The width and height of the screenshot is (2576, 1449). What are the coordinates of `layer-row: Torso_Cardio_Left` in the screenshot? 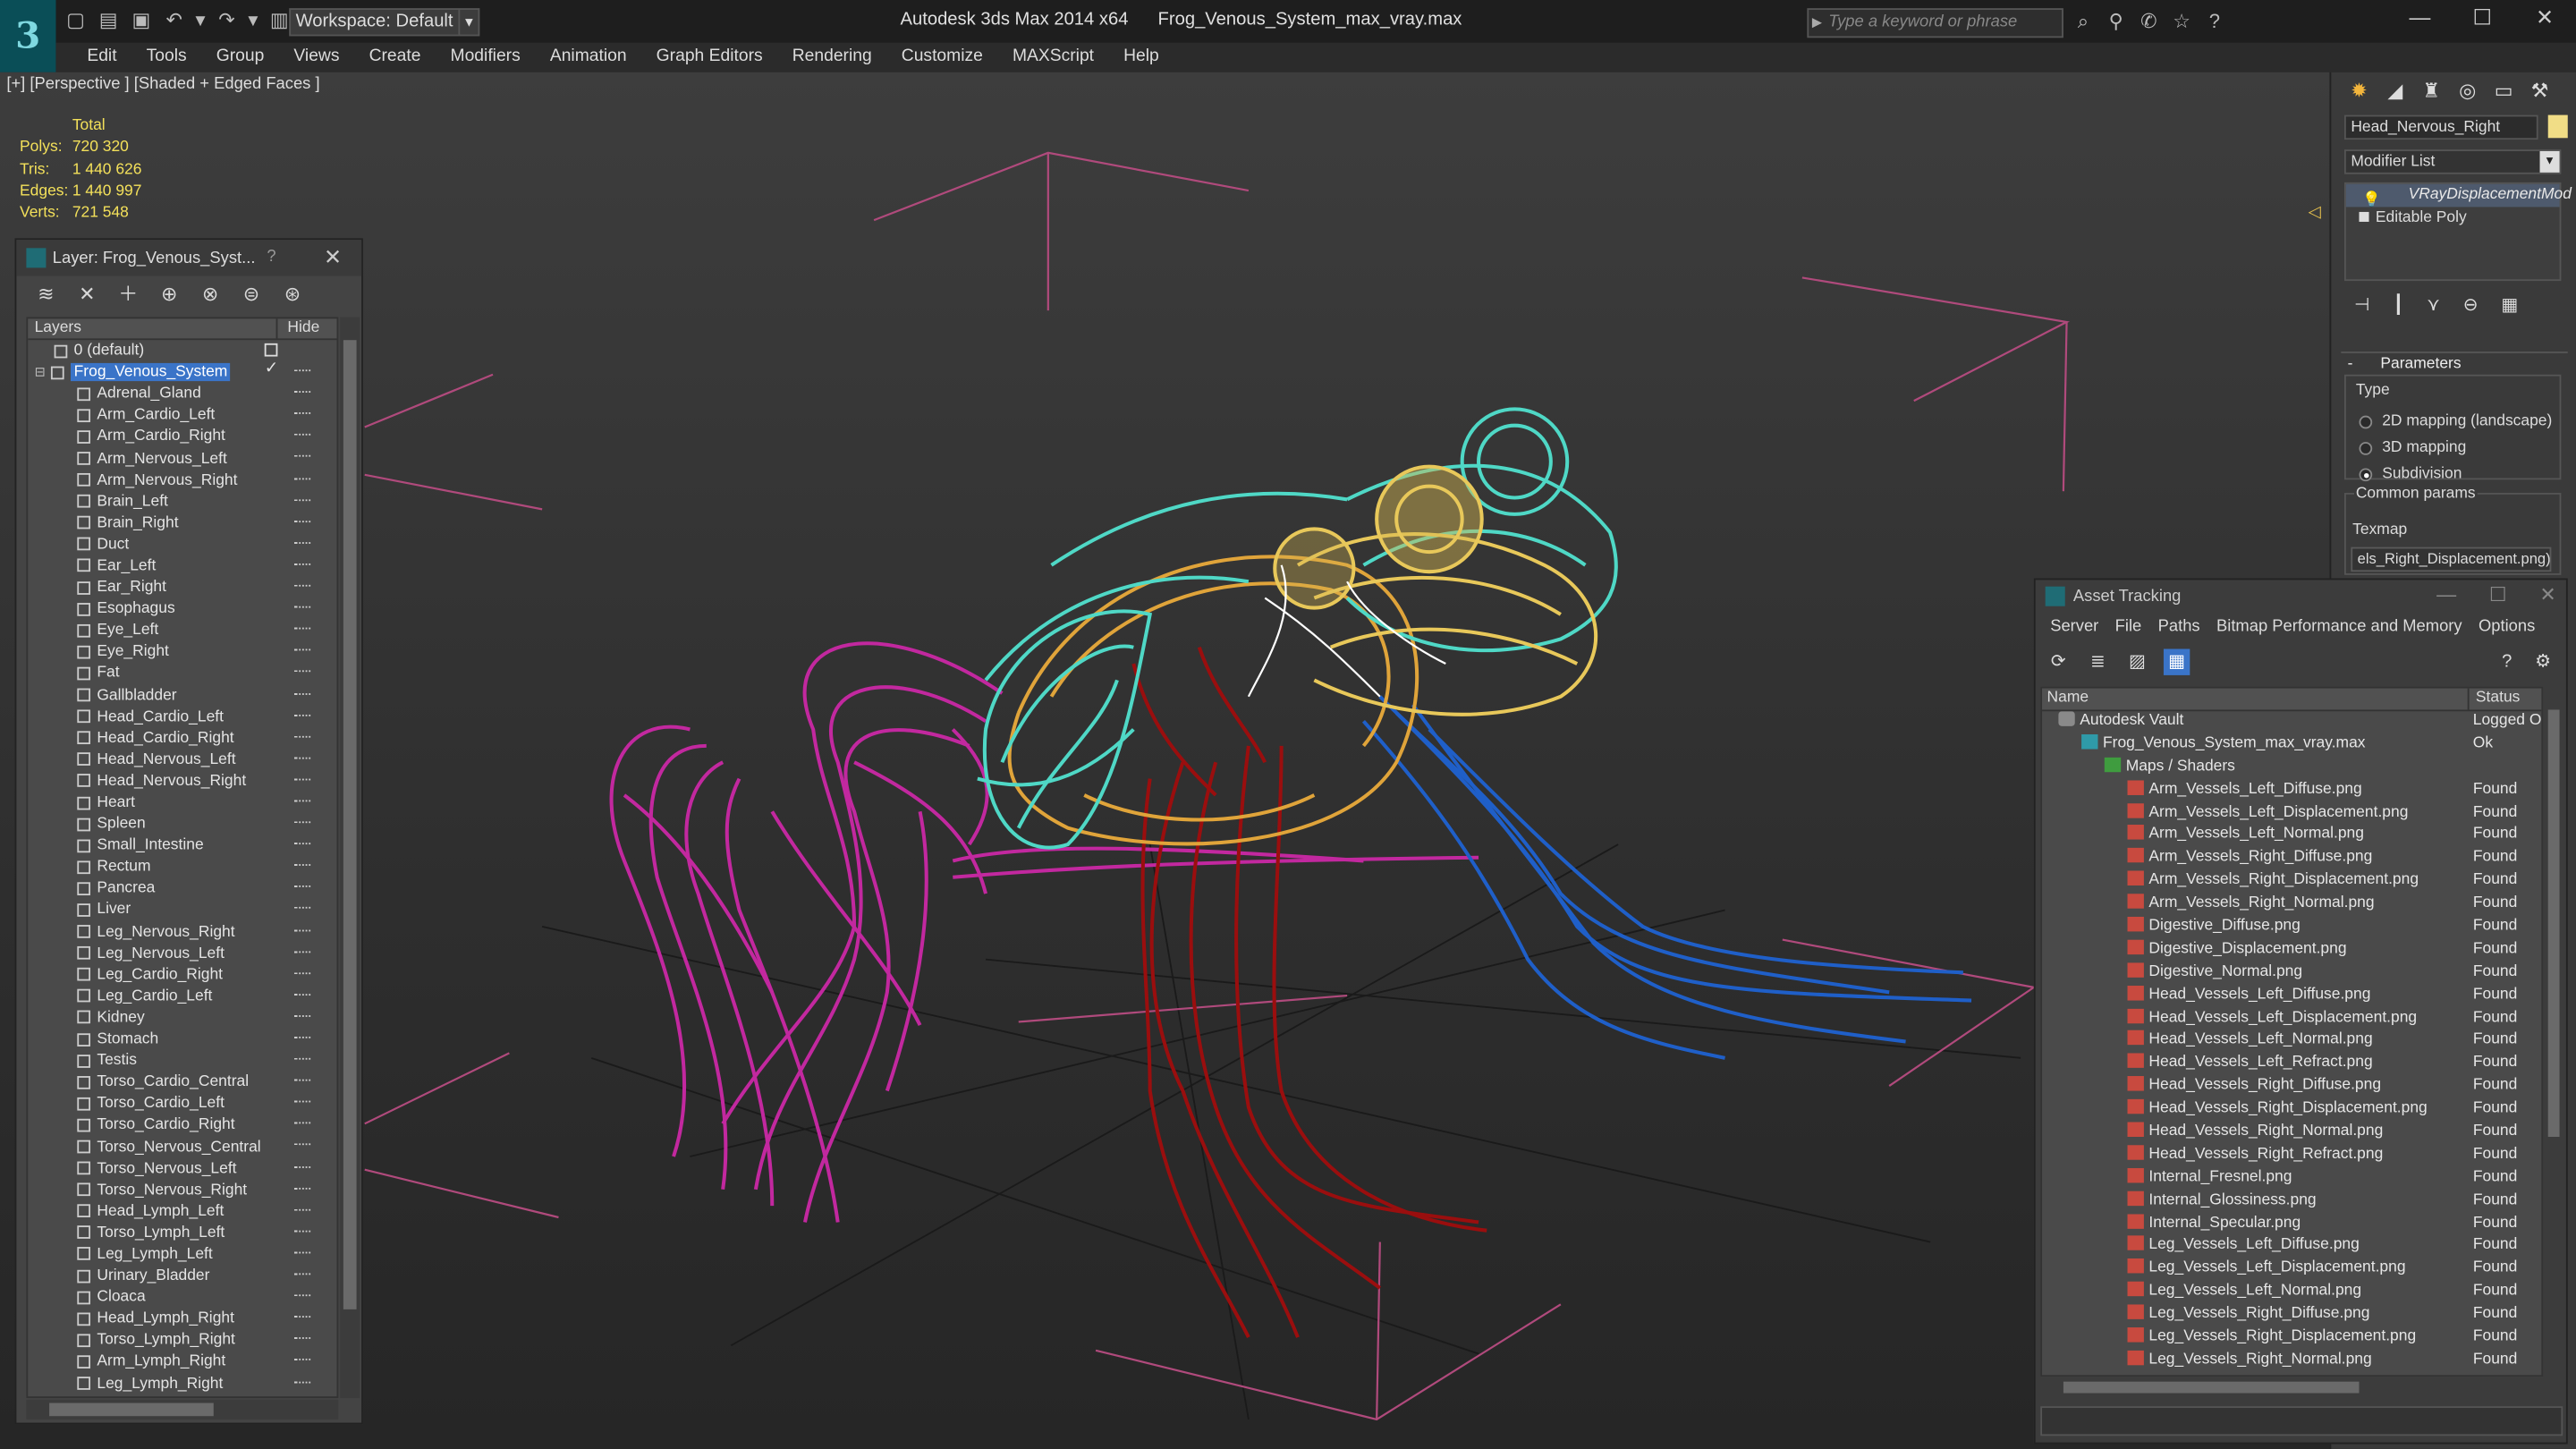 It's located at (182, 1103).